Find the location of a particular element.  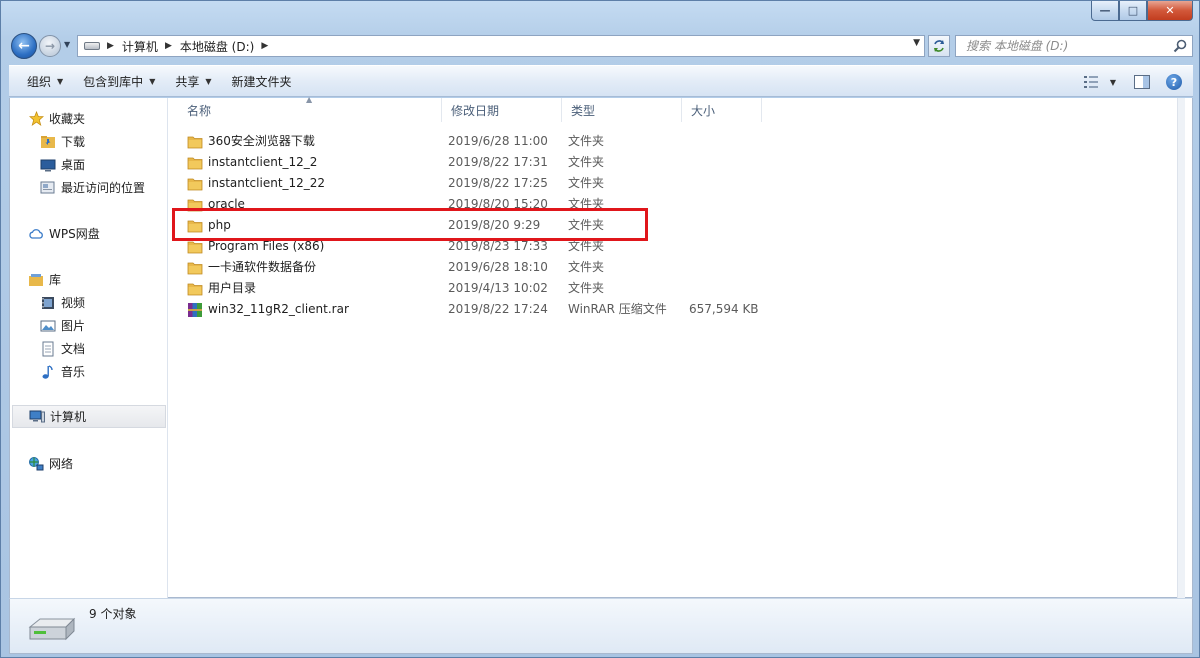

sidebar-item-libraries: 库 is located at coordinates (89, 279).